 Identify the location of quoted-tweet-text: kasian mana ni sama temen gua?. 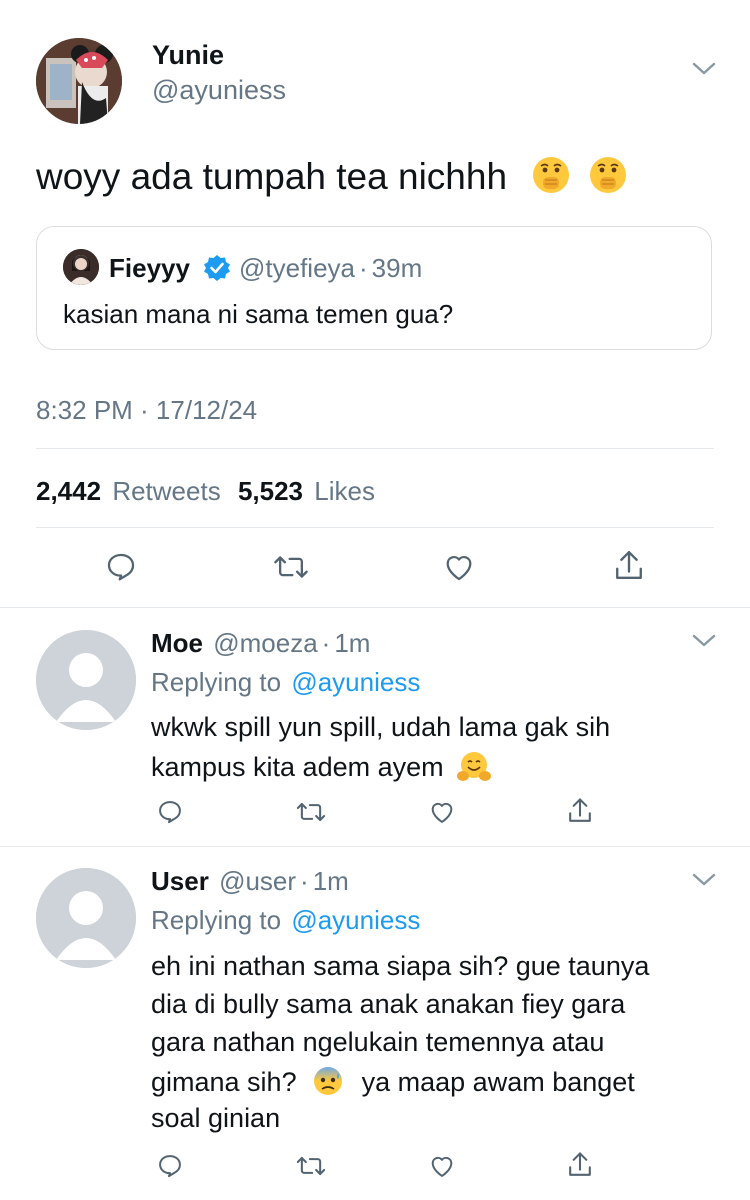
(258, 314).